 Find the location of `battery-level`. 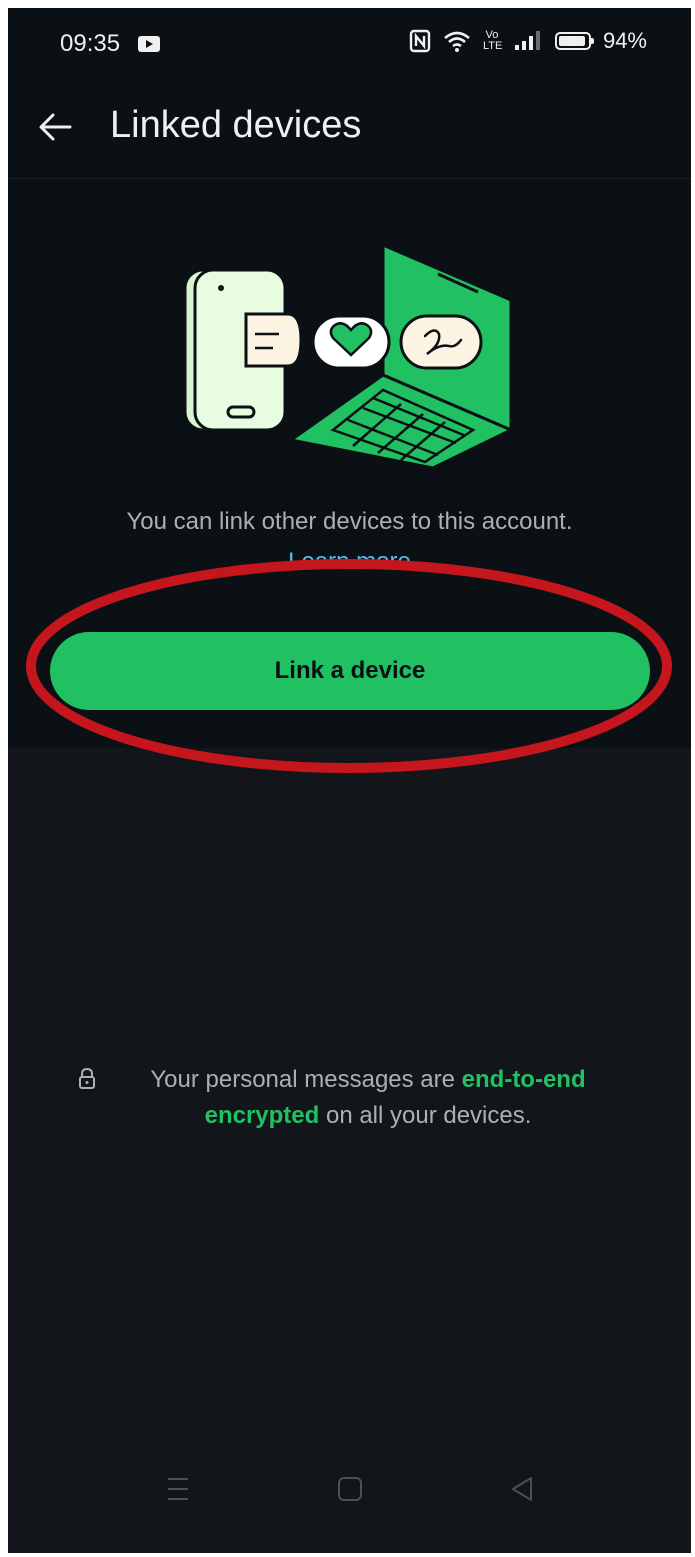

battery-level is located at coordinates (572, 41).